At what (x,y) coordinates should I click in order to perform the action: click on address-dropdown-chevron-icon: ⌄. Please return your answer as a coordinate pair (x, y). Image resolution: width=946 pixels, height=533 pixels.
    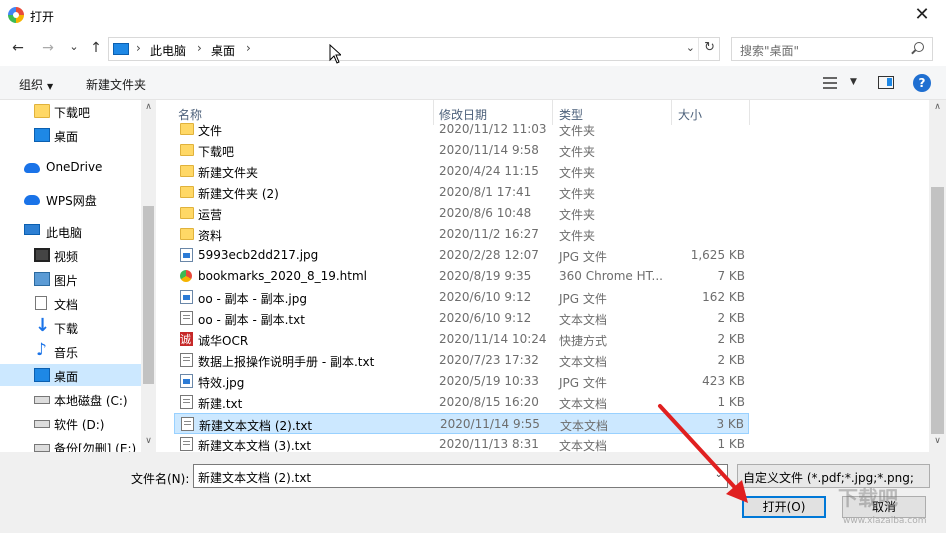
    Looking at the image, I should click on (690, 47).